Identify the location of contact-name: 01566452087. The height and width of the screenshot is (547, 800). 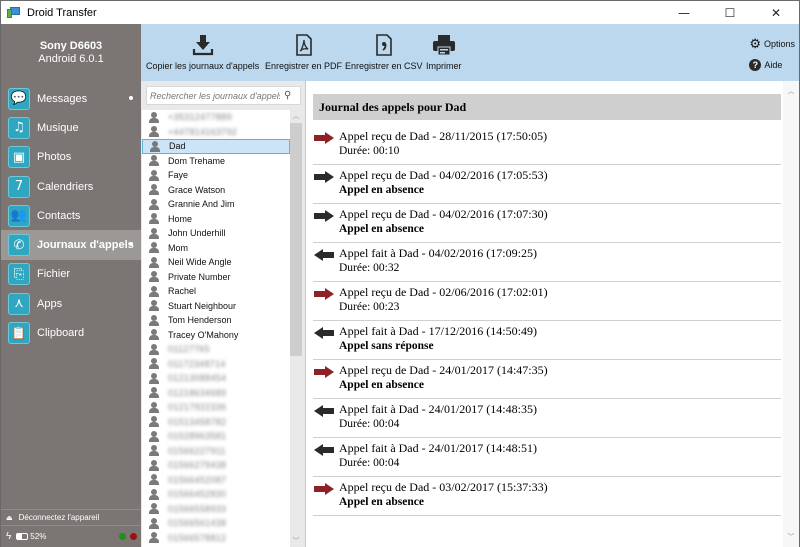
(197, 479).